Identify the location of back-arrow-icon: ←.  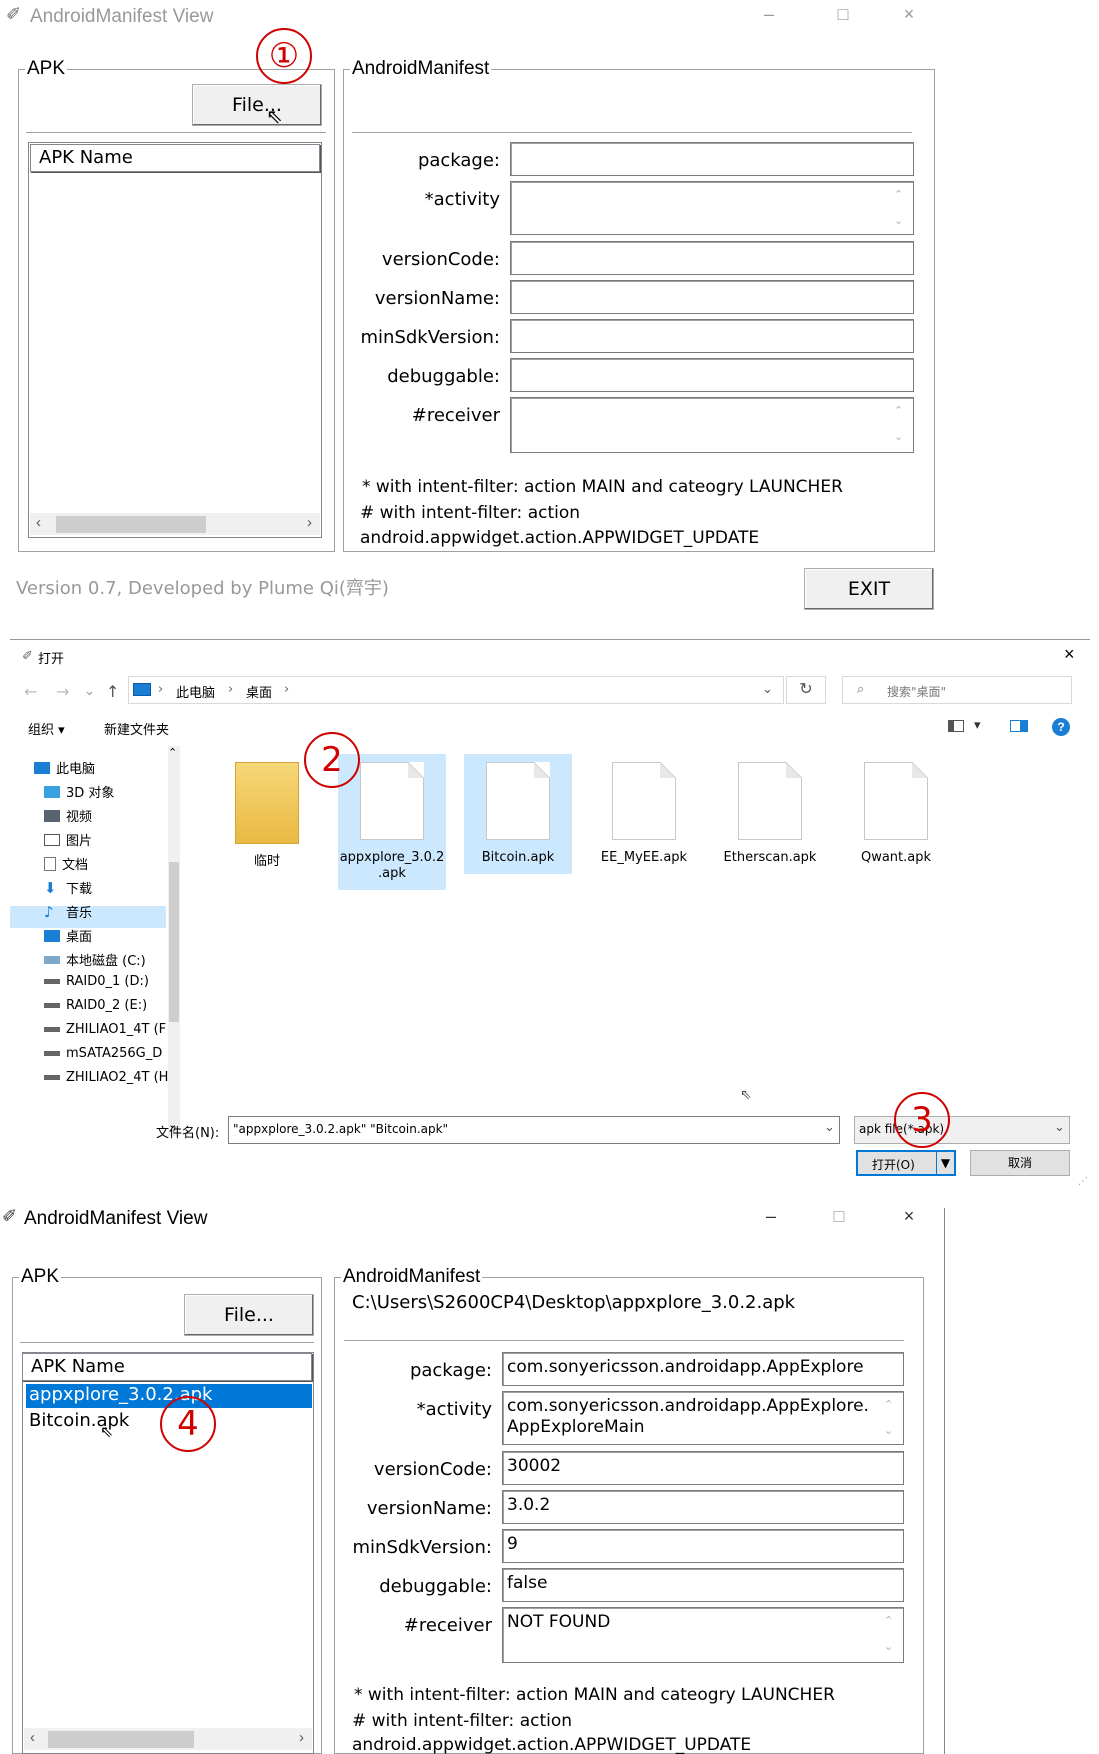
(30, 691).